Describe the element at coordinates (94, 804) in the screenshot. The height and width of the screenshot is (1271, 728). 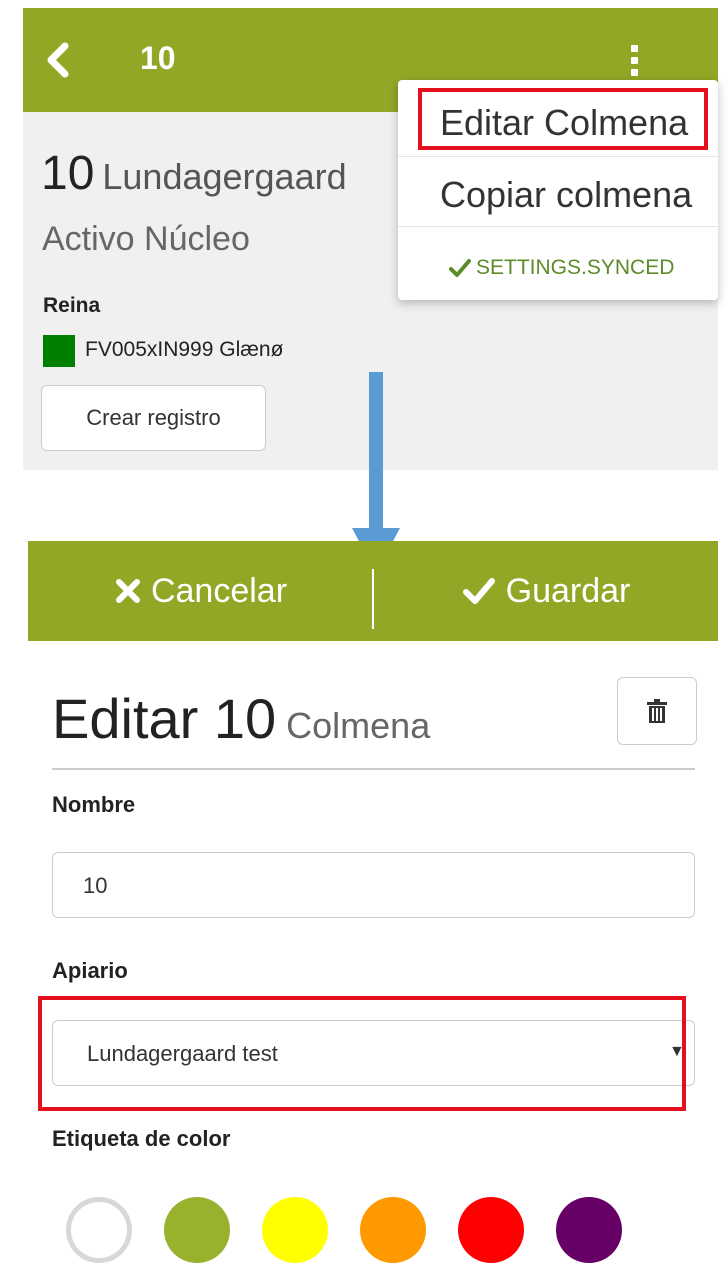
I see `name-label: Nombre` at that location.